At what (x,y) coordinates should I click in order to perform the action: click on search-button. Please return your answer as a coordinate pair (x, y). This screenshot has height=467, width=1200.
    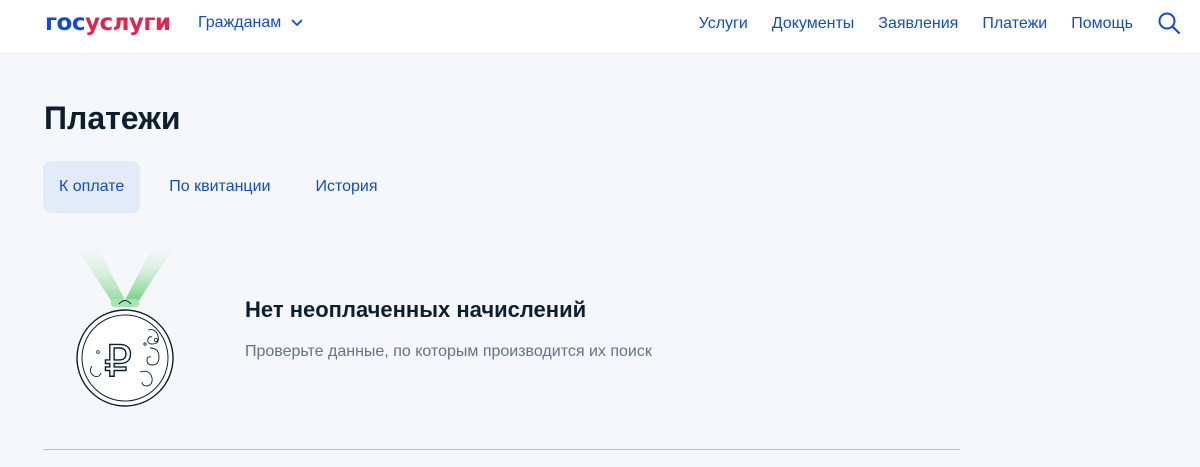
    Looking at the image, I should click on (1169, 23).